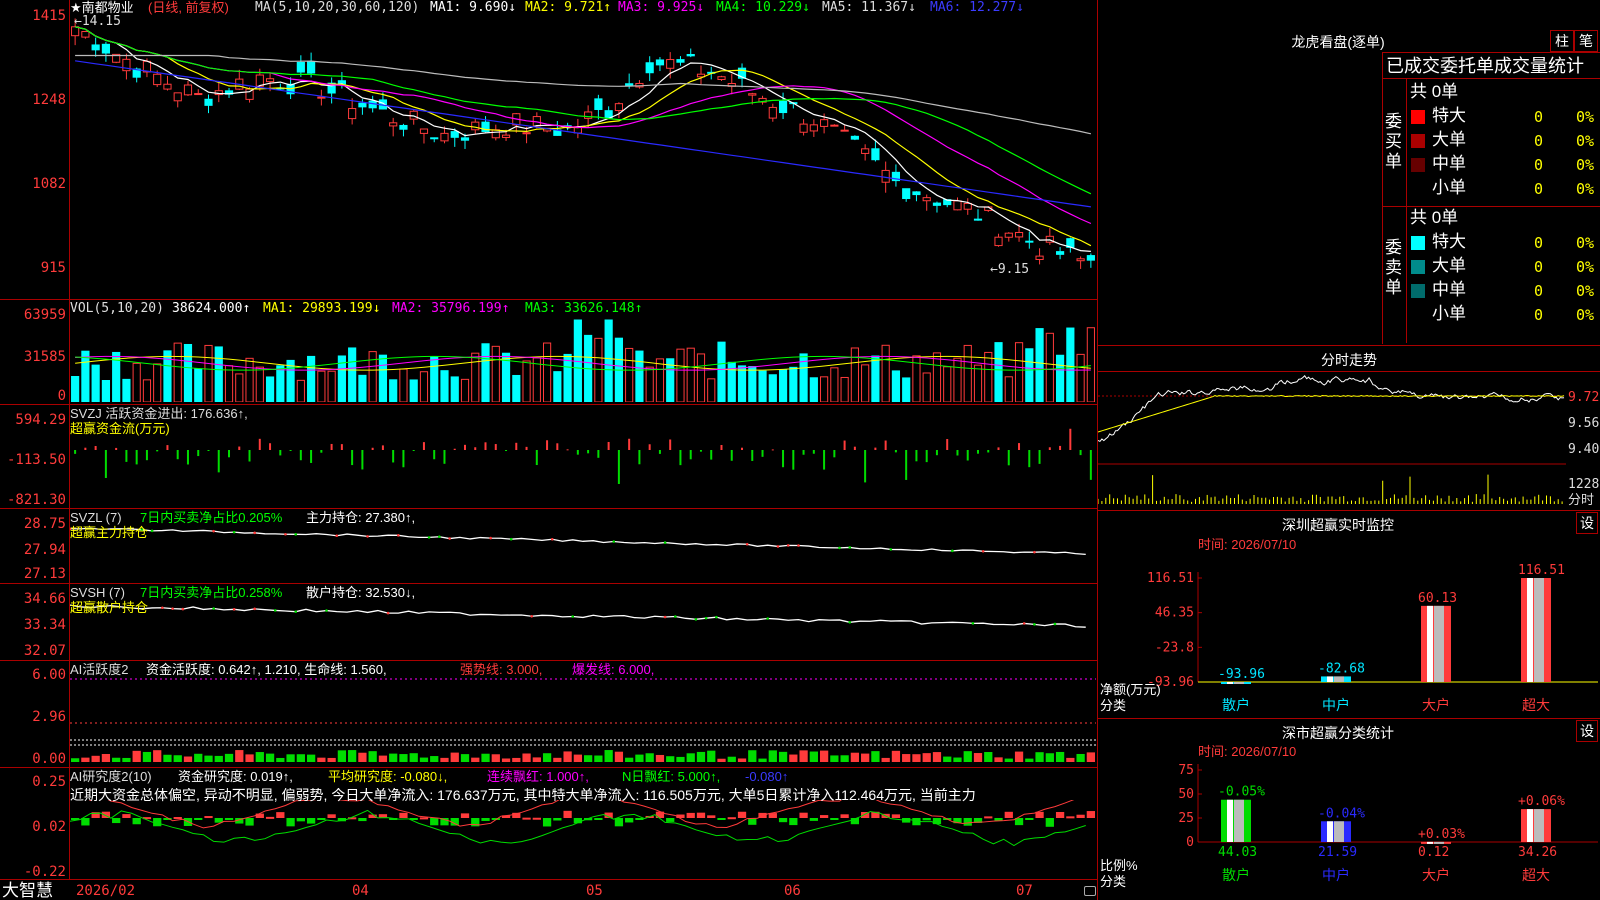 The image size is (1600, 900). I want to click on ai-research-chart, so click(583, 839).